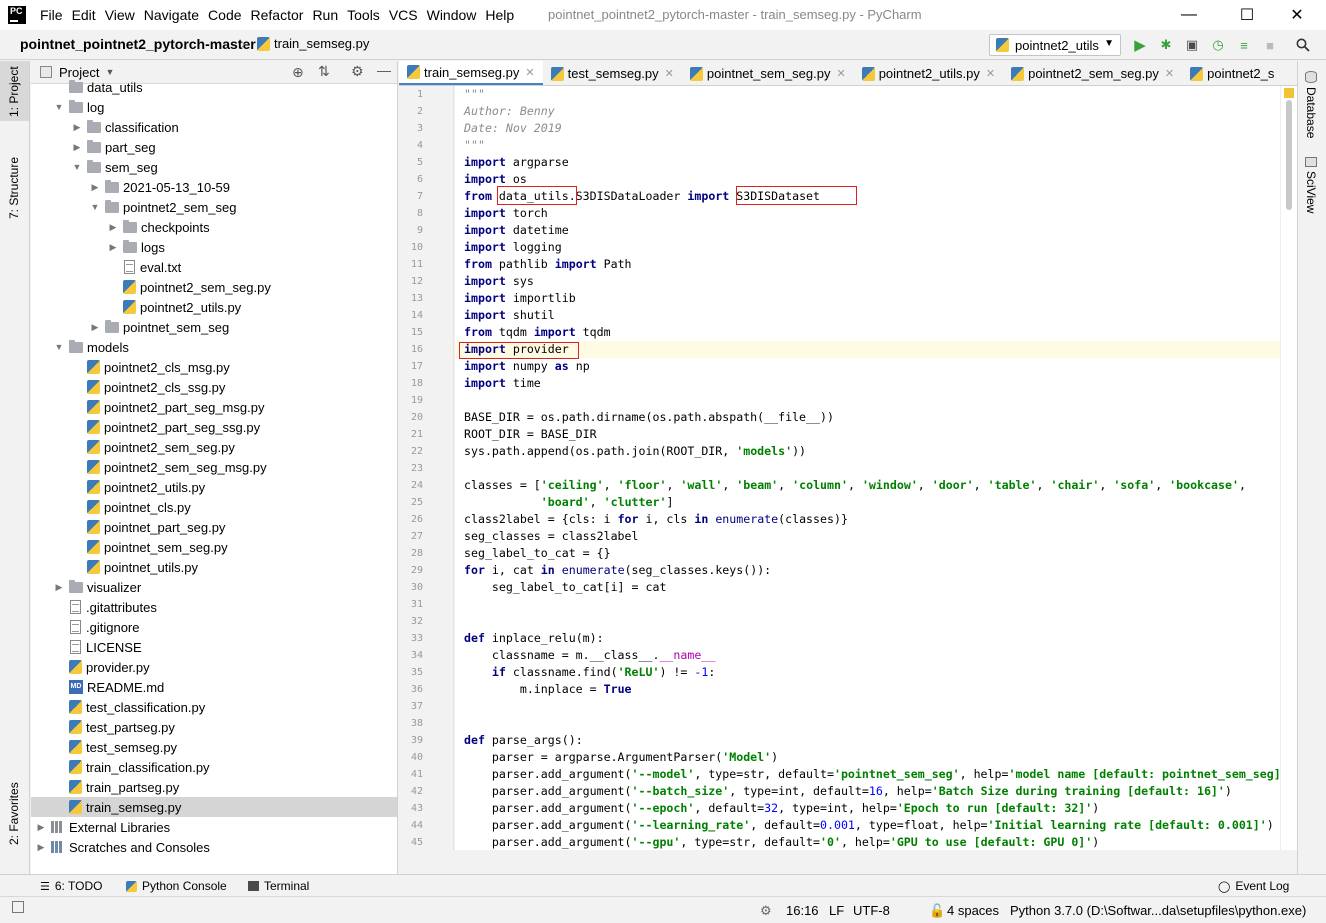  I want to click on code-line: from pathlib import Path, so click(548, 264).